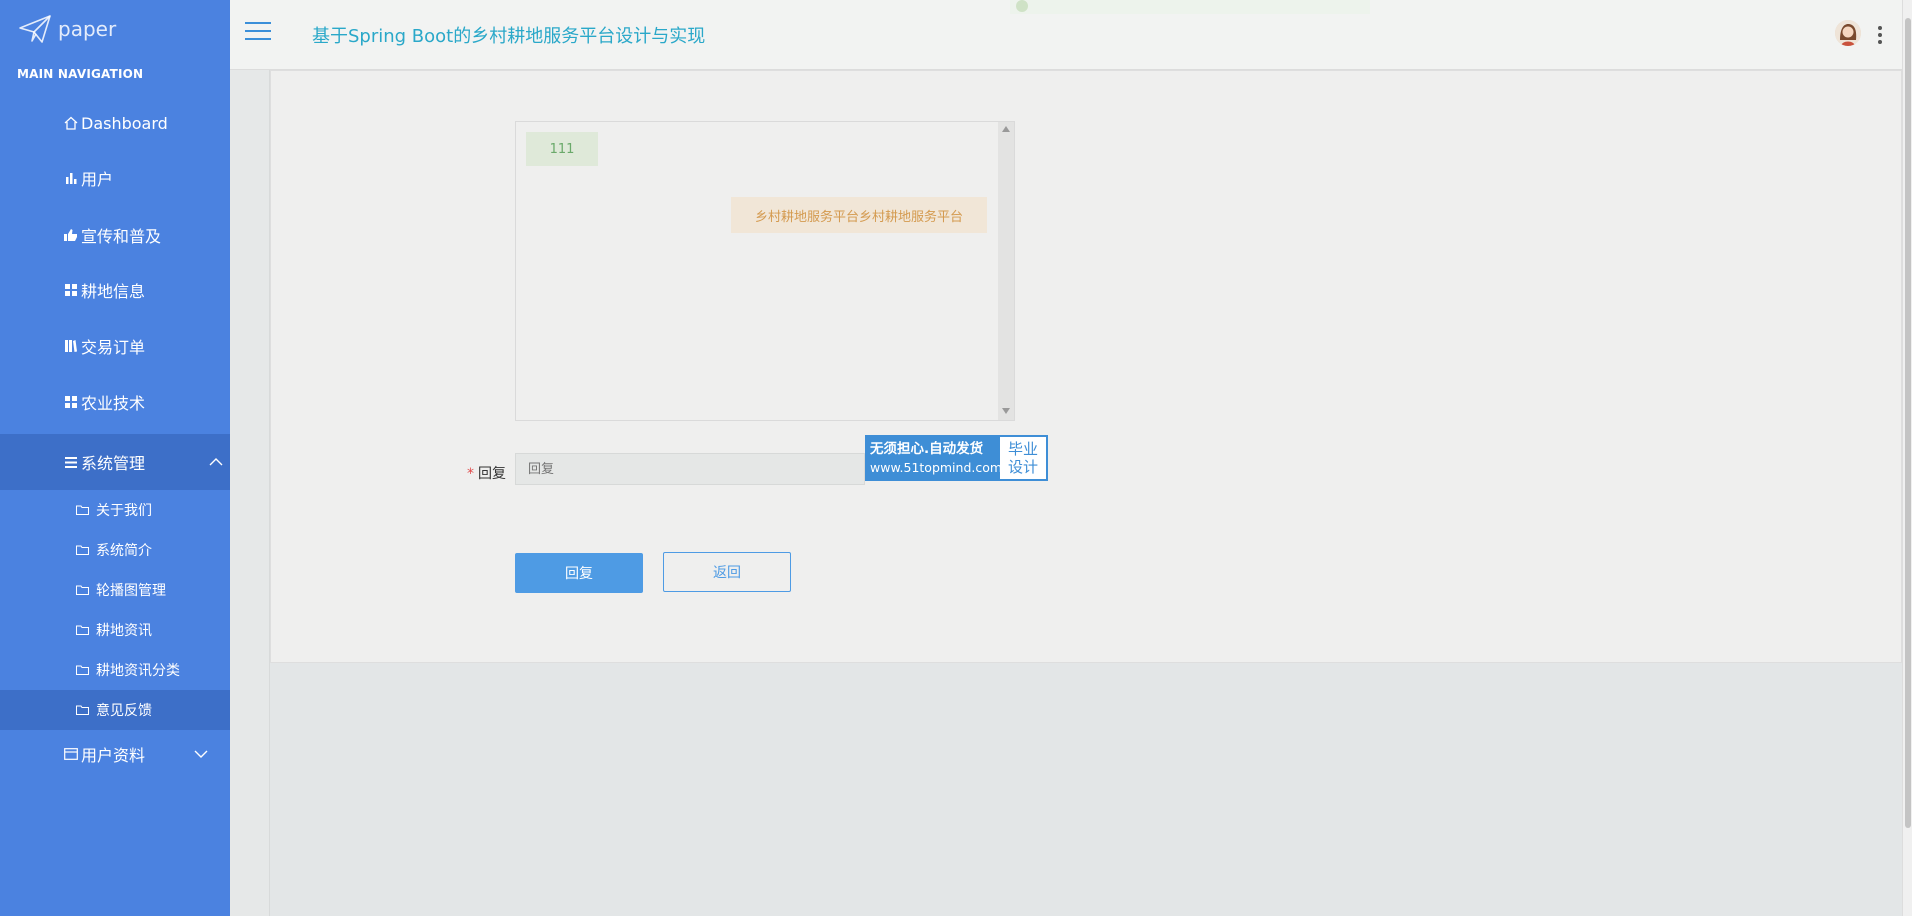 This screenshot has height=916, width=1912. I want to click on promo-watermark: 无须担心.自动发货 www.51topmind.com 毕业 设计, so click(956, 458).